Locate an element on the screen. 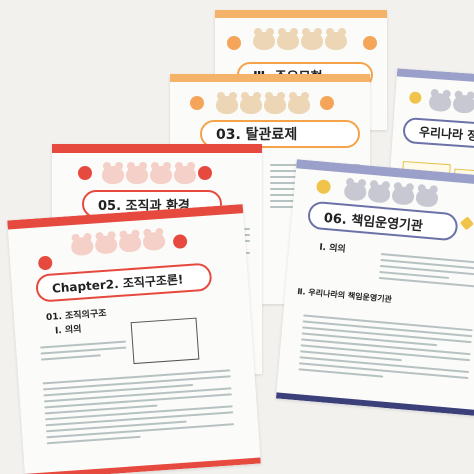  lavender-band is located at coordinates (435, 76).